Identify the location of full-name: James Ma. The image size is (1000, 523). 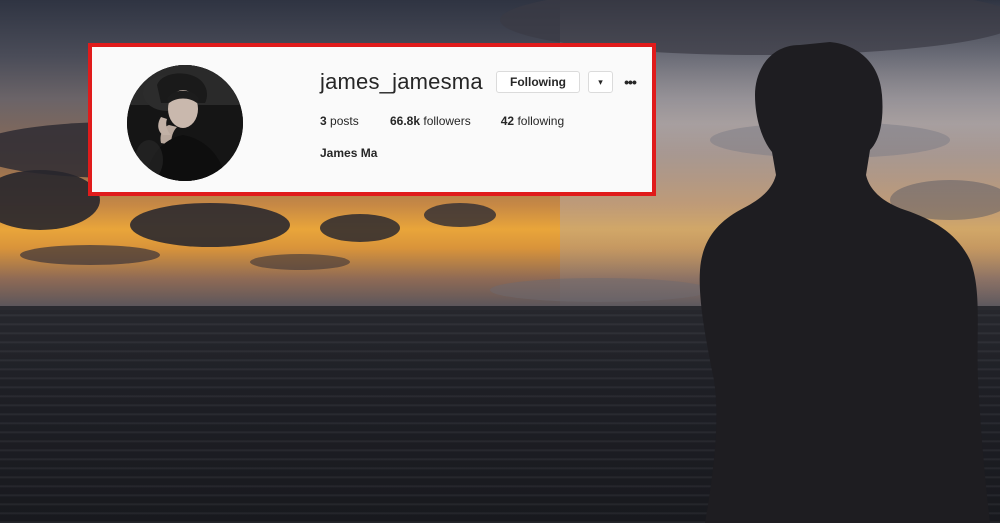
(349, 153).